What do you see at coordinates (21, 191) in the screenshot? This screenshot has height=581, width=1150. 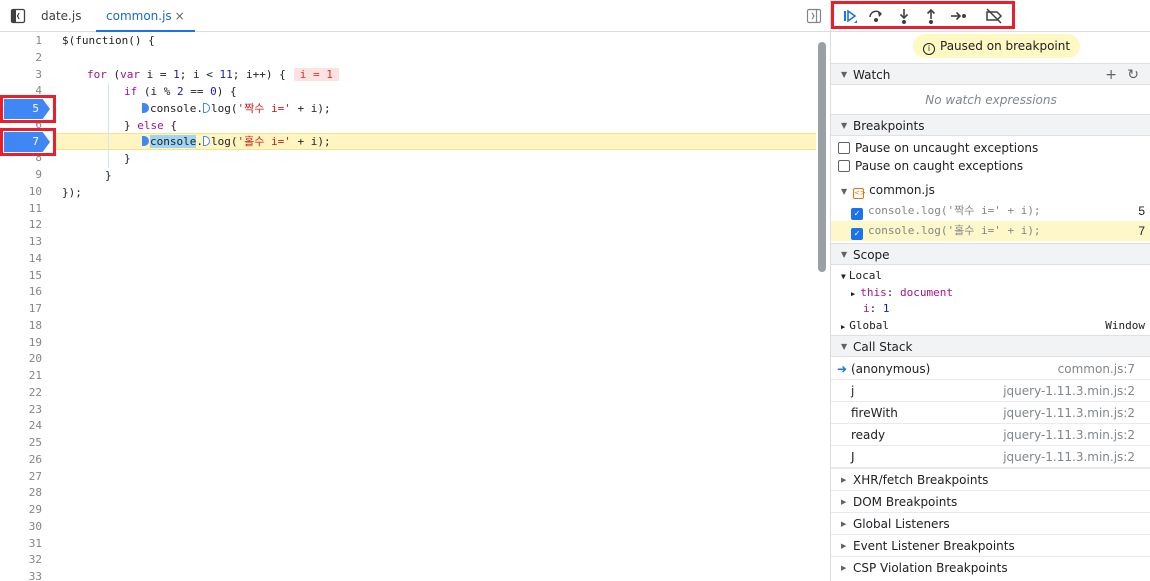 I see `line-number: 10` at bounding box center [21, 191].